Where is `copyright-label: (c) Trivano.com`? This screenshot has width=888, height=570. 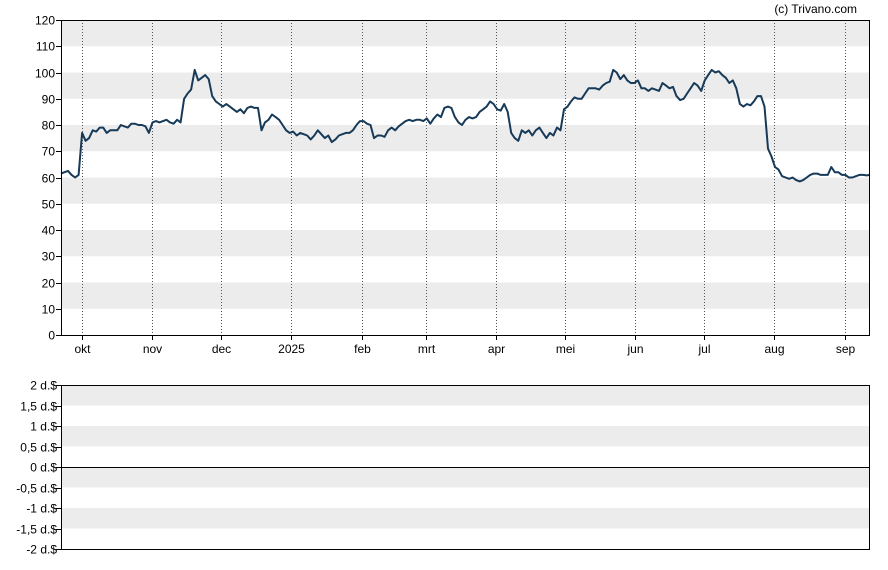
copyright-label: (c) Trivano.com is located at coordinates (815, 9).